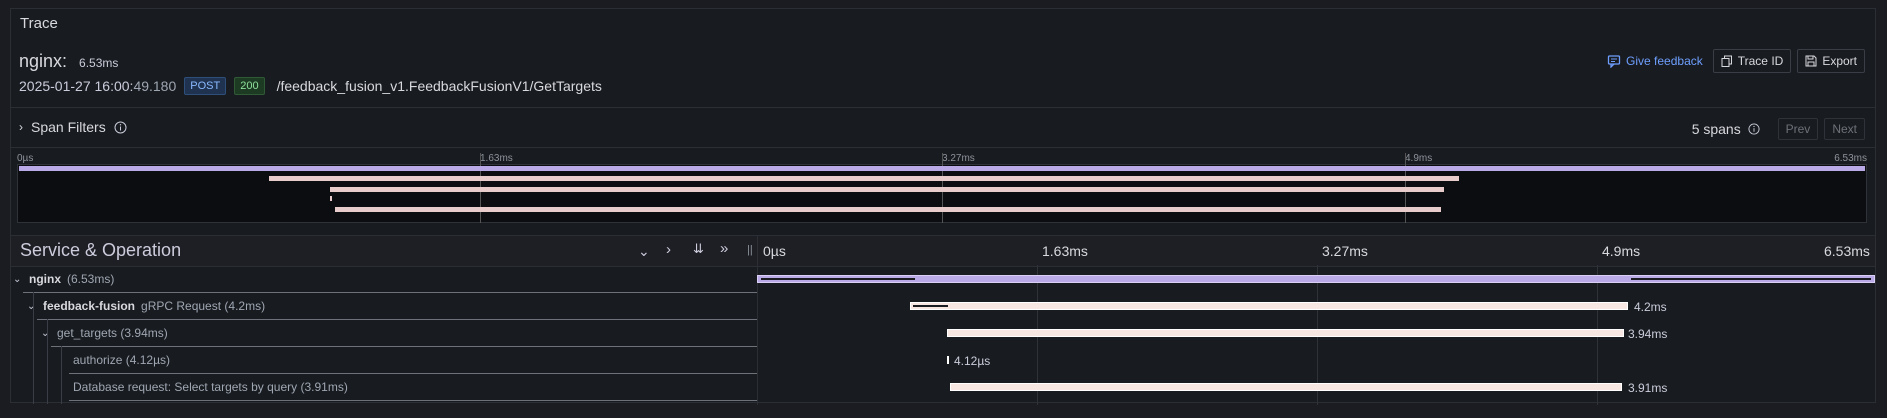 The image size is (1887, 418). I want to click on span-label: authorize (4.12µs), so click(121, 360).